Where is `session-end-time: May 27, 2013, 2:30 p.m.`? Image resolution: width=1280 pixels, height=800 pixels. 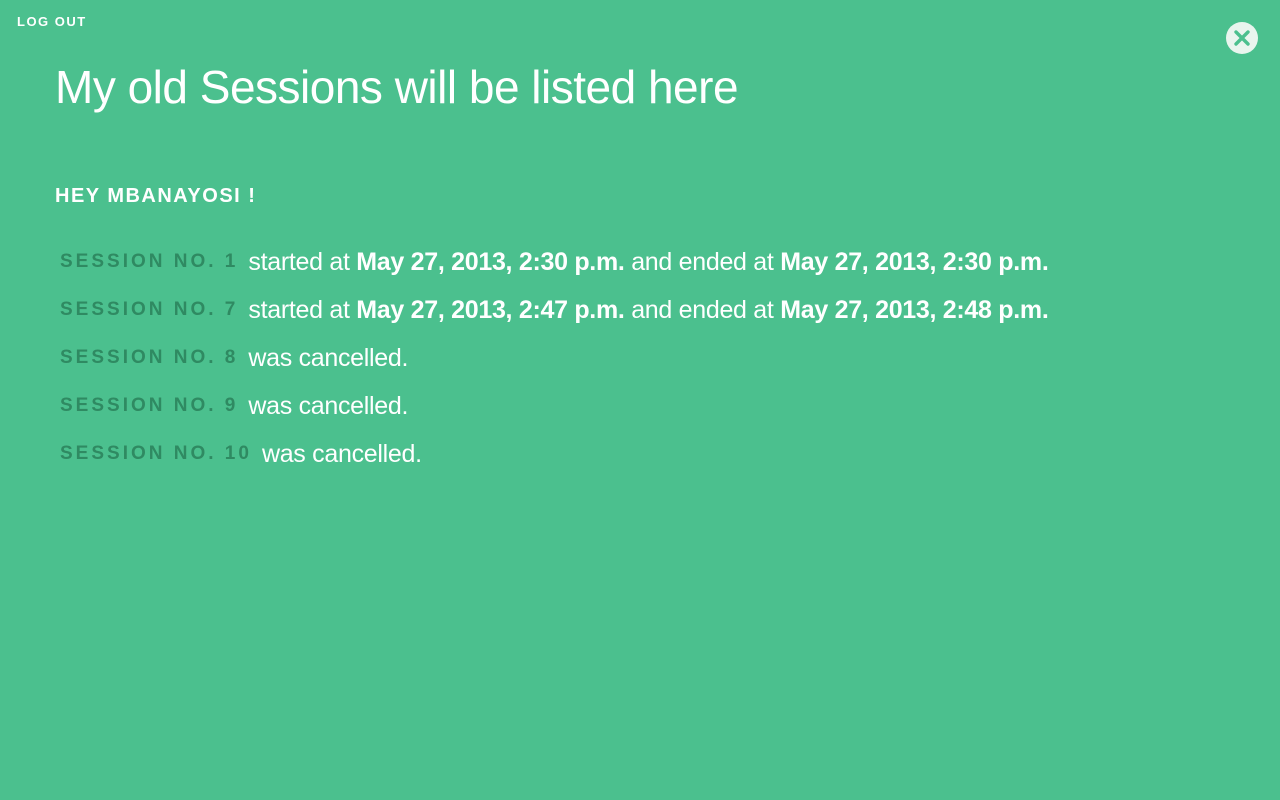 session-end-time: May 27, 2013, 2:30 p.m. is located at coordinates (914, 261).